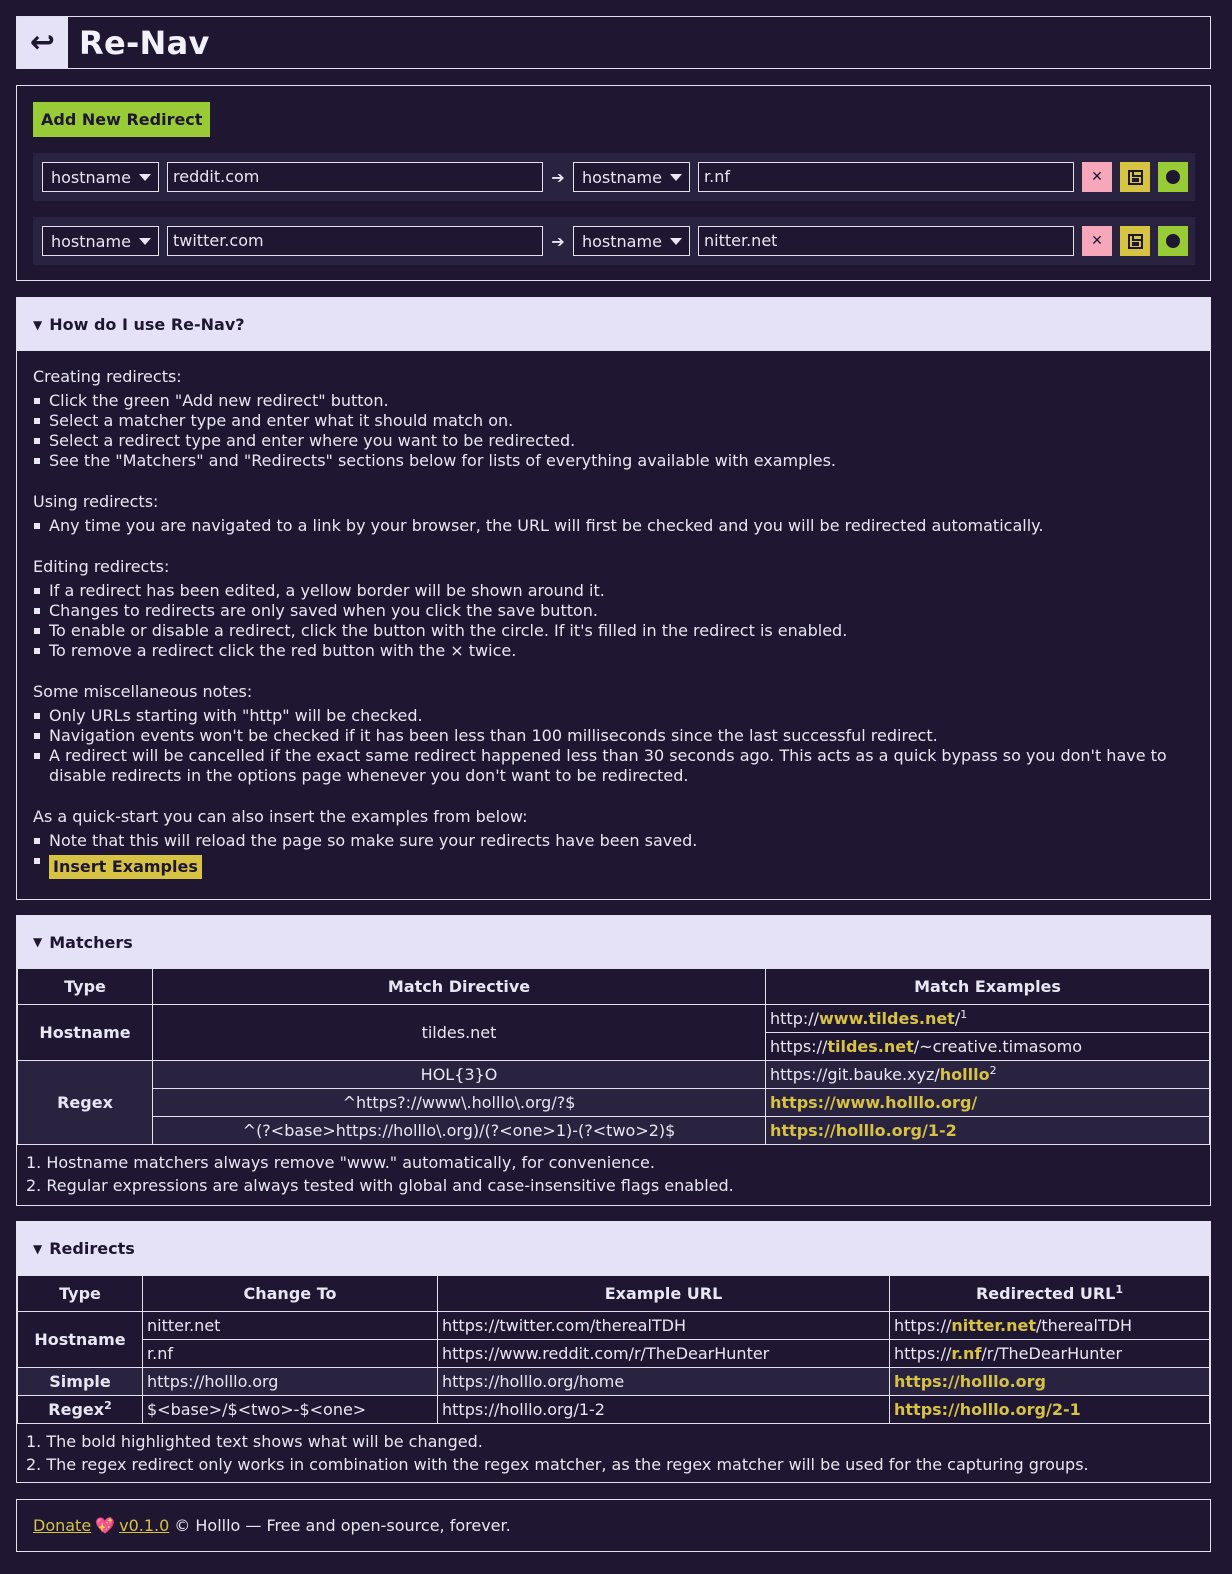 The height and width of the screenshot is (1574, 1232). I want to click on app-header: ↩ Re-Nav, so click(613, 42).